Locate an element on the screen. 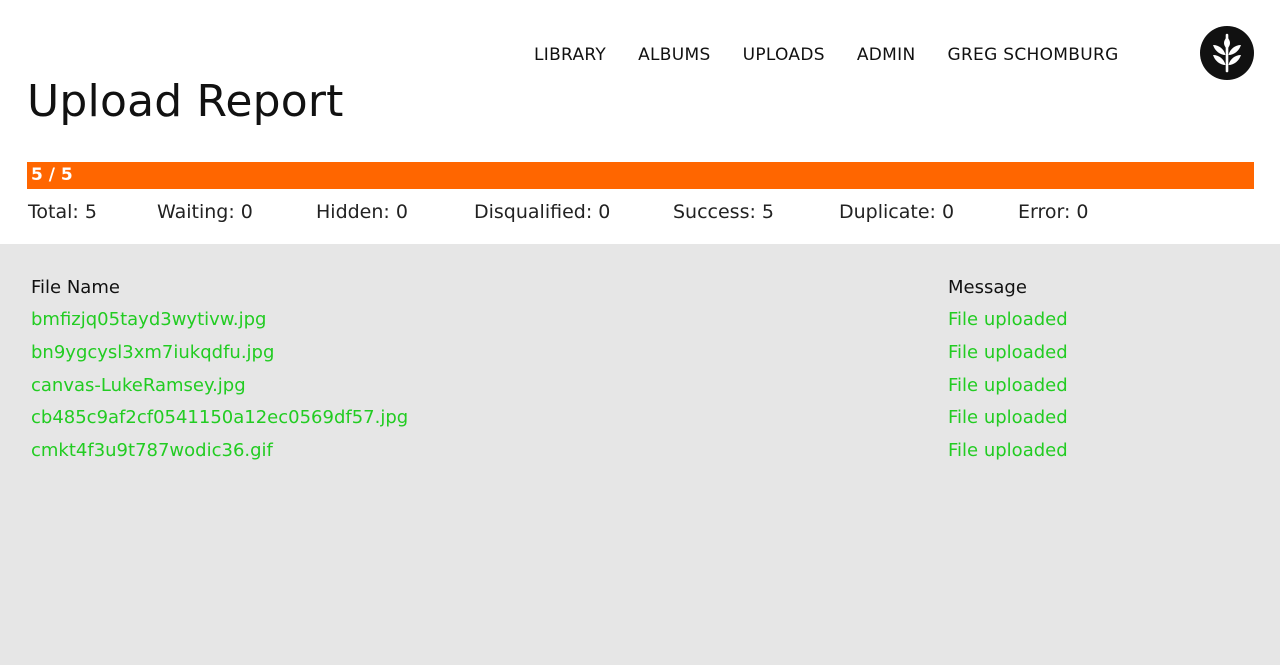 The height and width of the screenshot is (665, 1280). wheat-sprout-icon is located at coordinates (1227, 53).